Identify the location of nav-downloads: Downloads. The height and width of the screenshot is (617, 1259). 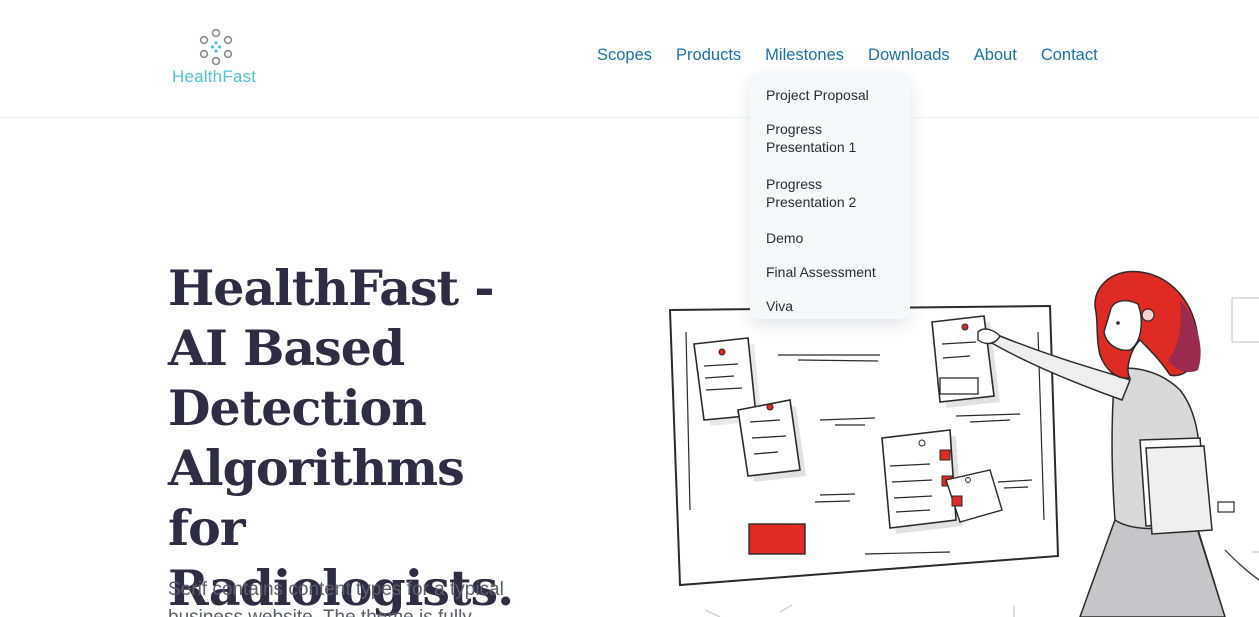
(909, 55).